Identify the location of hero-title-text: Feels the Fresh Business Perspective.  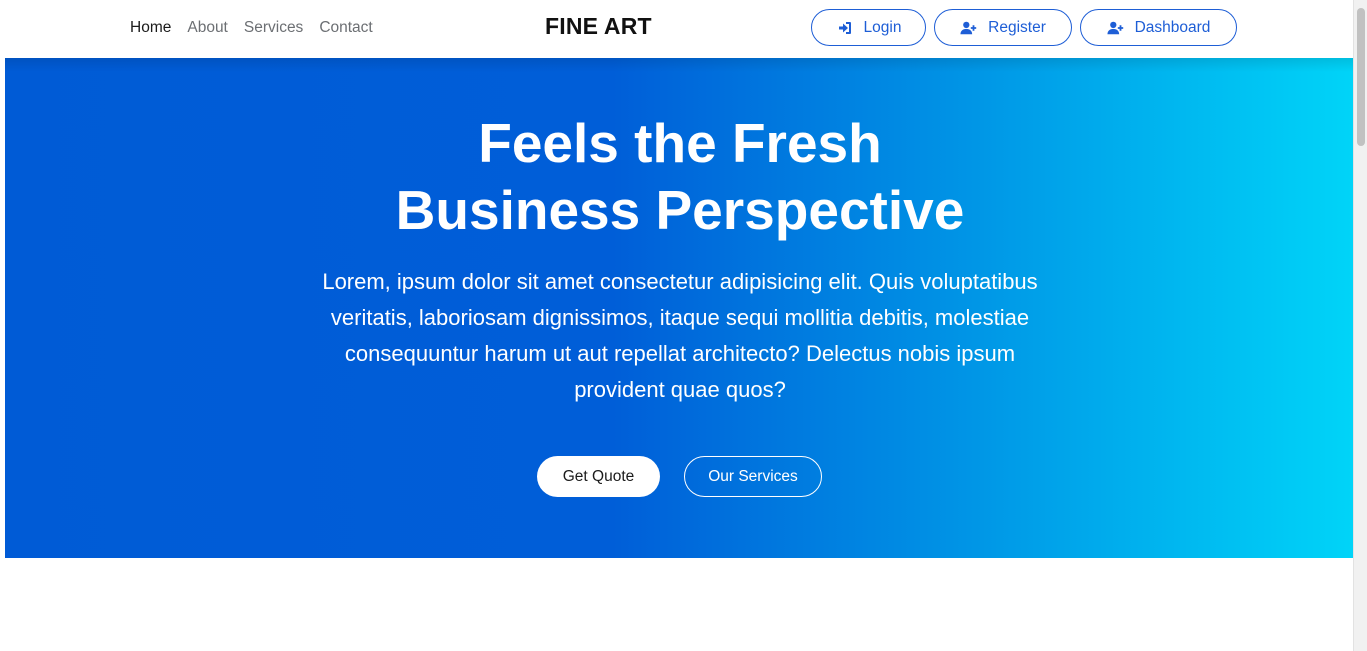
(680, 176).